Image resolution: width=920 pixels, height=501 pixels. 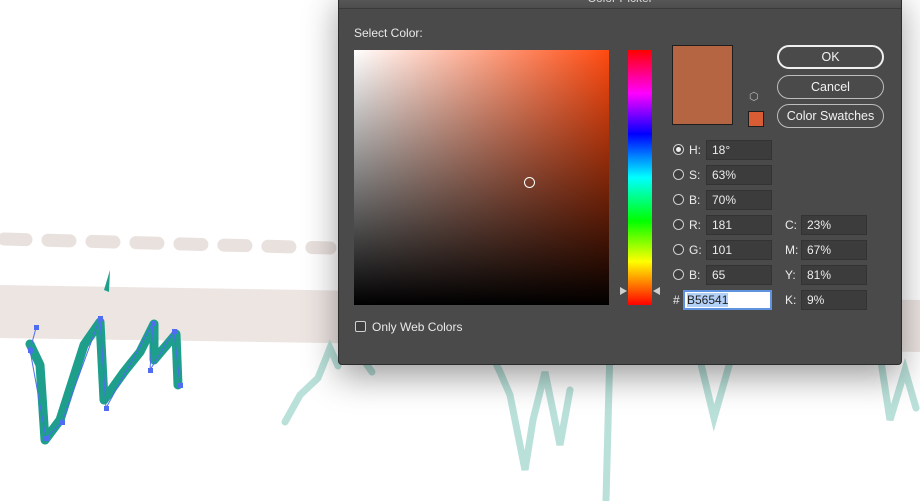 What do you see at coordinates (791, 225) in the screenshot?
I see `cyan-label: C:` at bounding box center [791, 225].